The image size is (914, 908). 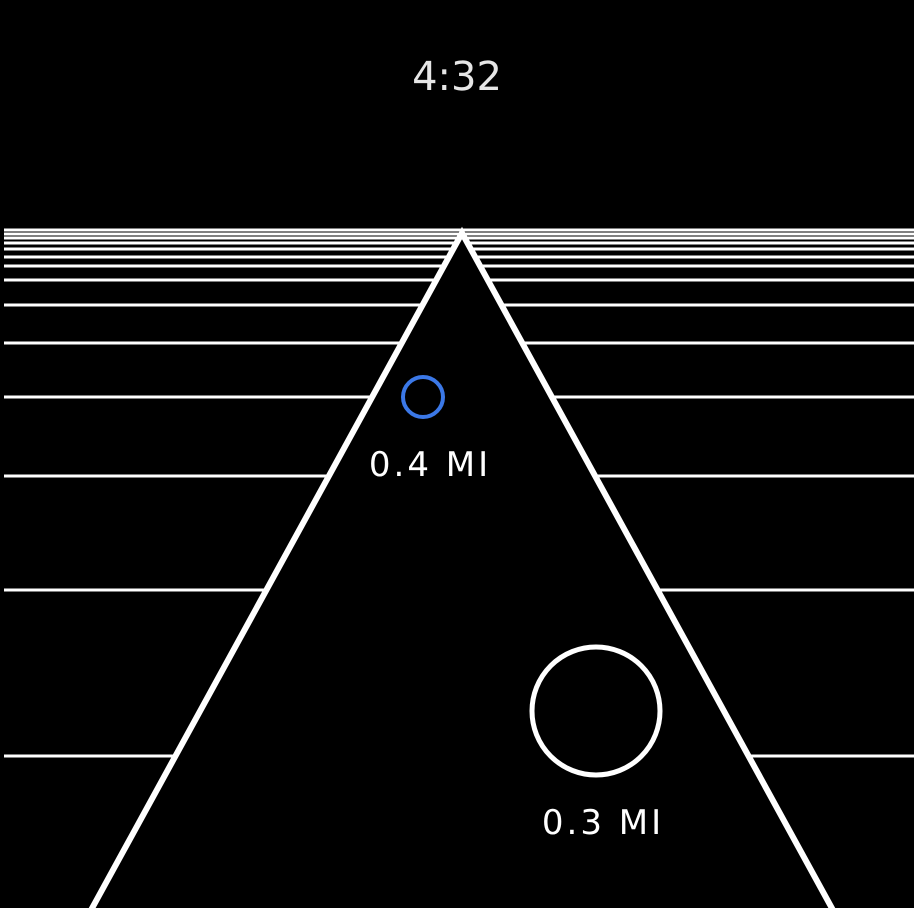 I want to click on distance-label: 0.3 MI, so click(x=603, y=823).